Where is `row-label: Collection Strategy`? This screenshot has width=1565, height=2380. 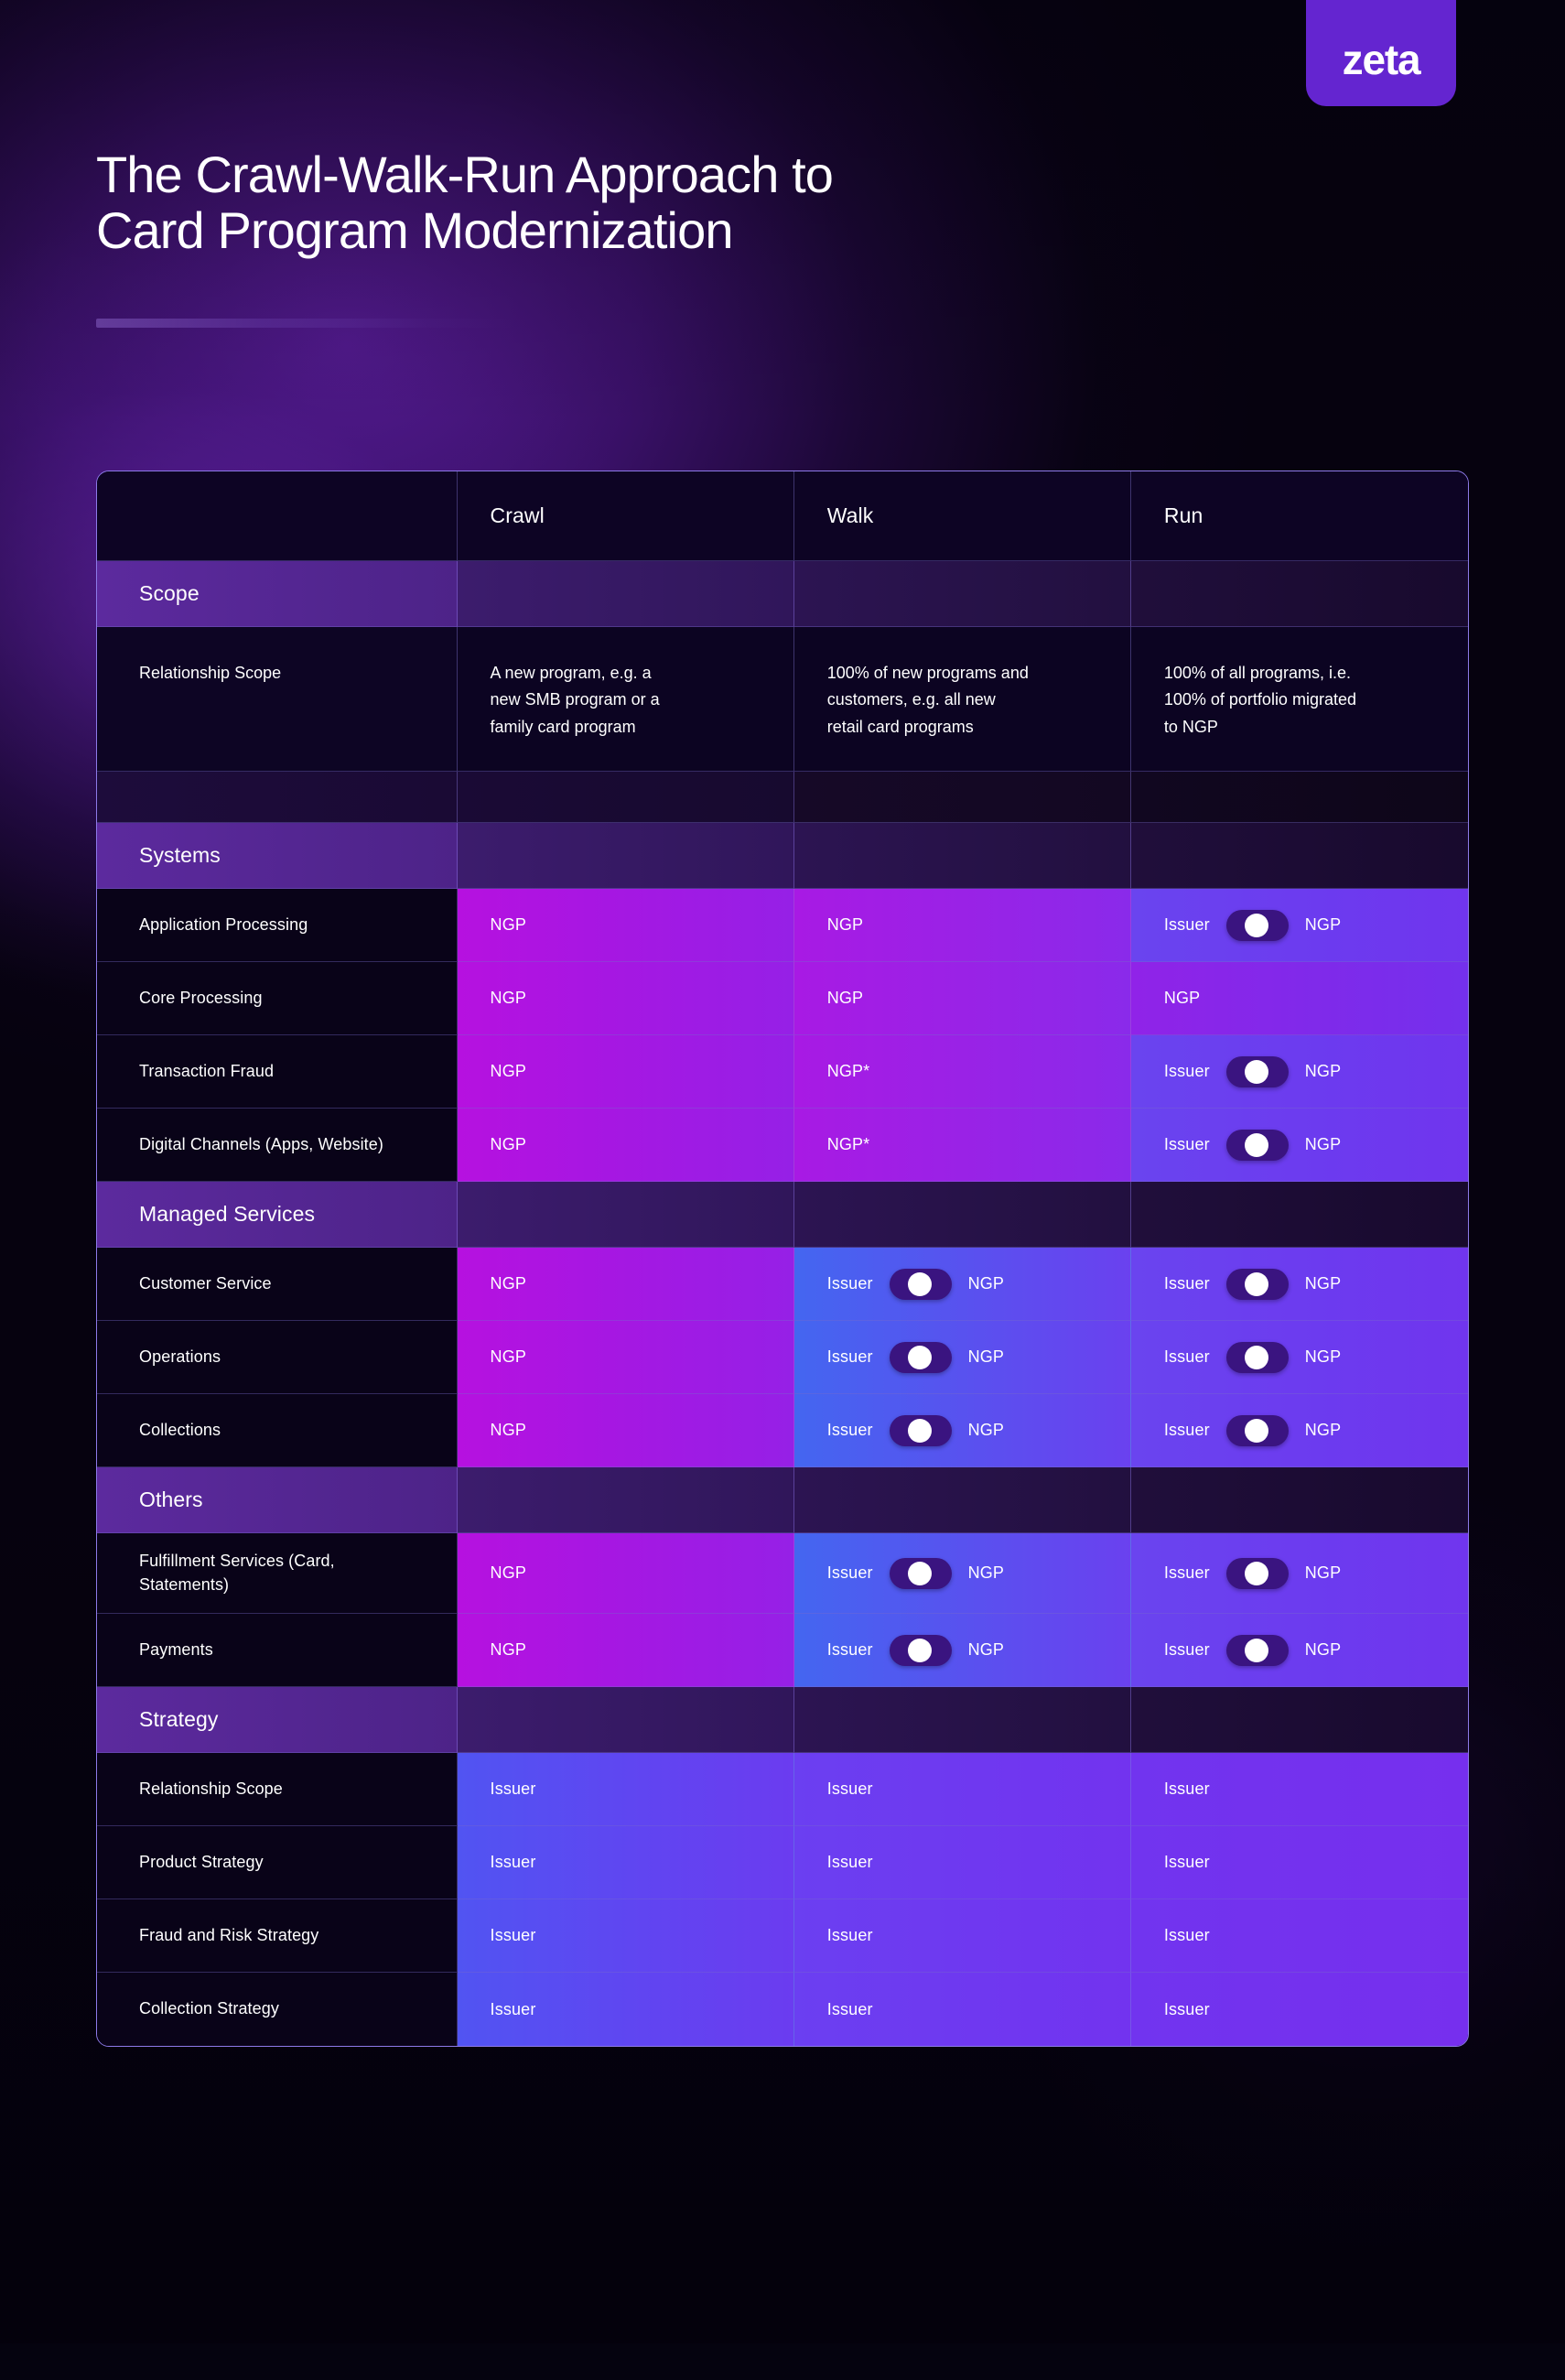
row-label: Collection Strategy is located at coordinates (209, 2008).